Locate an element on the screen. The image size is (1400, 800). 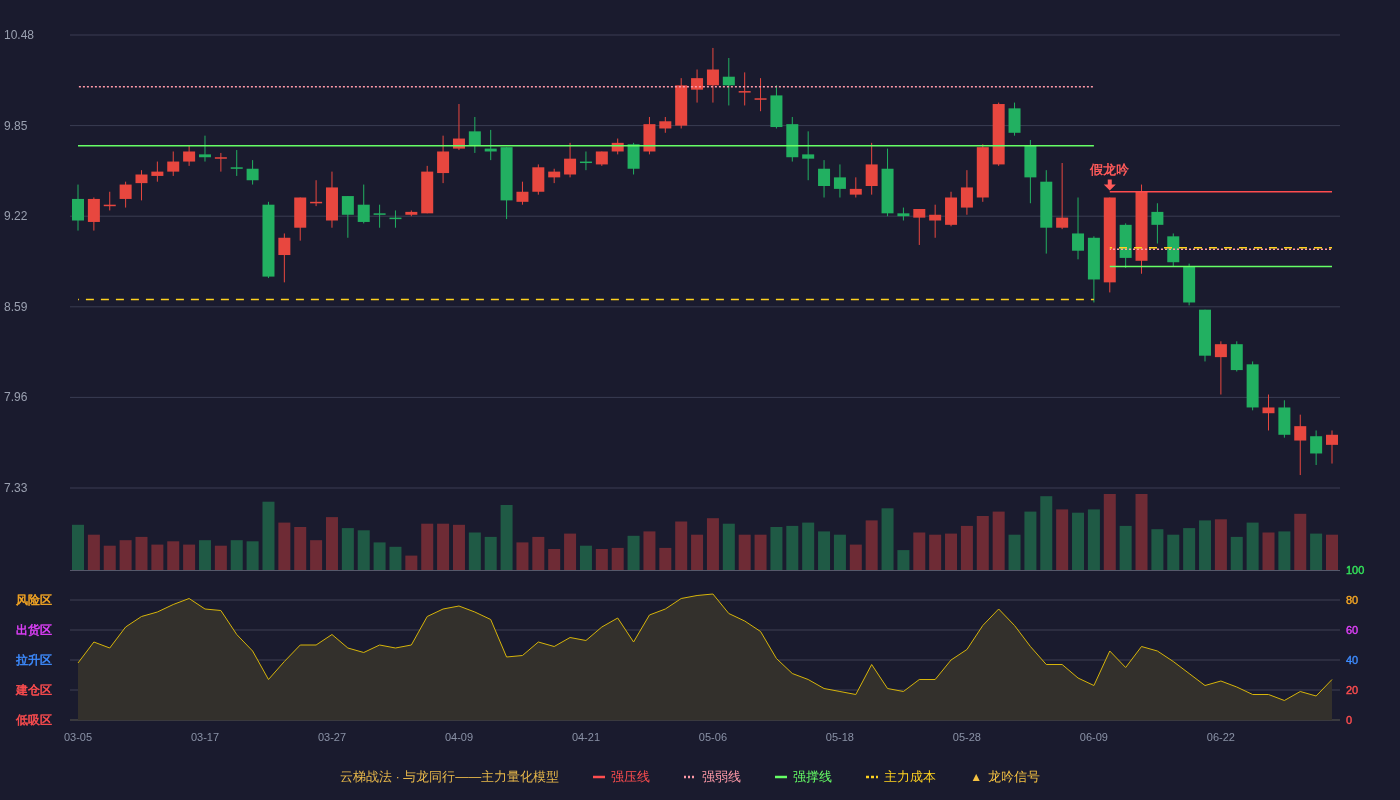
axis-label: 20 is located at coordinates (1352, 690).